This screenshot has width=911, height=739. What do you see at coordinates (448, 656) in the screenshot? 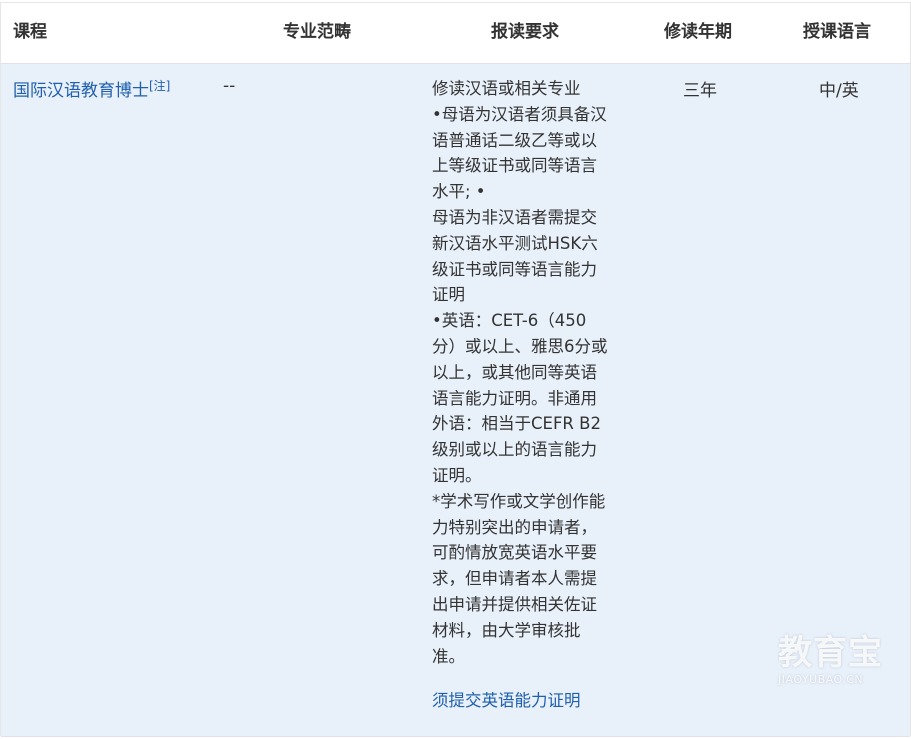
I see `requirement-line: 准。` at bounding box center [448, 656].